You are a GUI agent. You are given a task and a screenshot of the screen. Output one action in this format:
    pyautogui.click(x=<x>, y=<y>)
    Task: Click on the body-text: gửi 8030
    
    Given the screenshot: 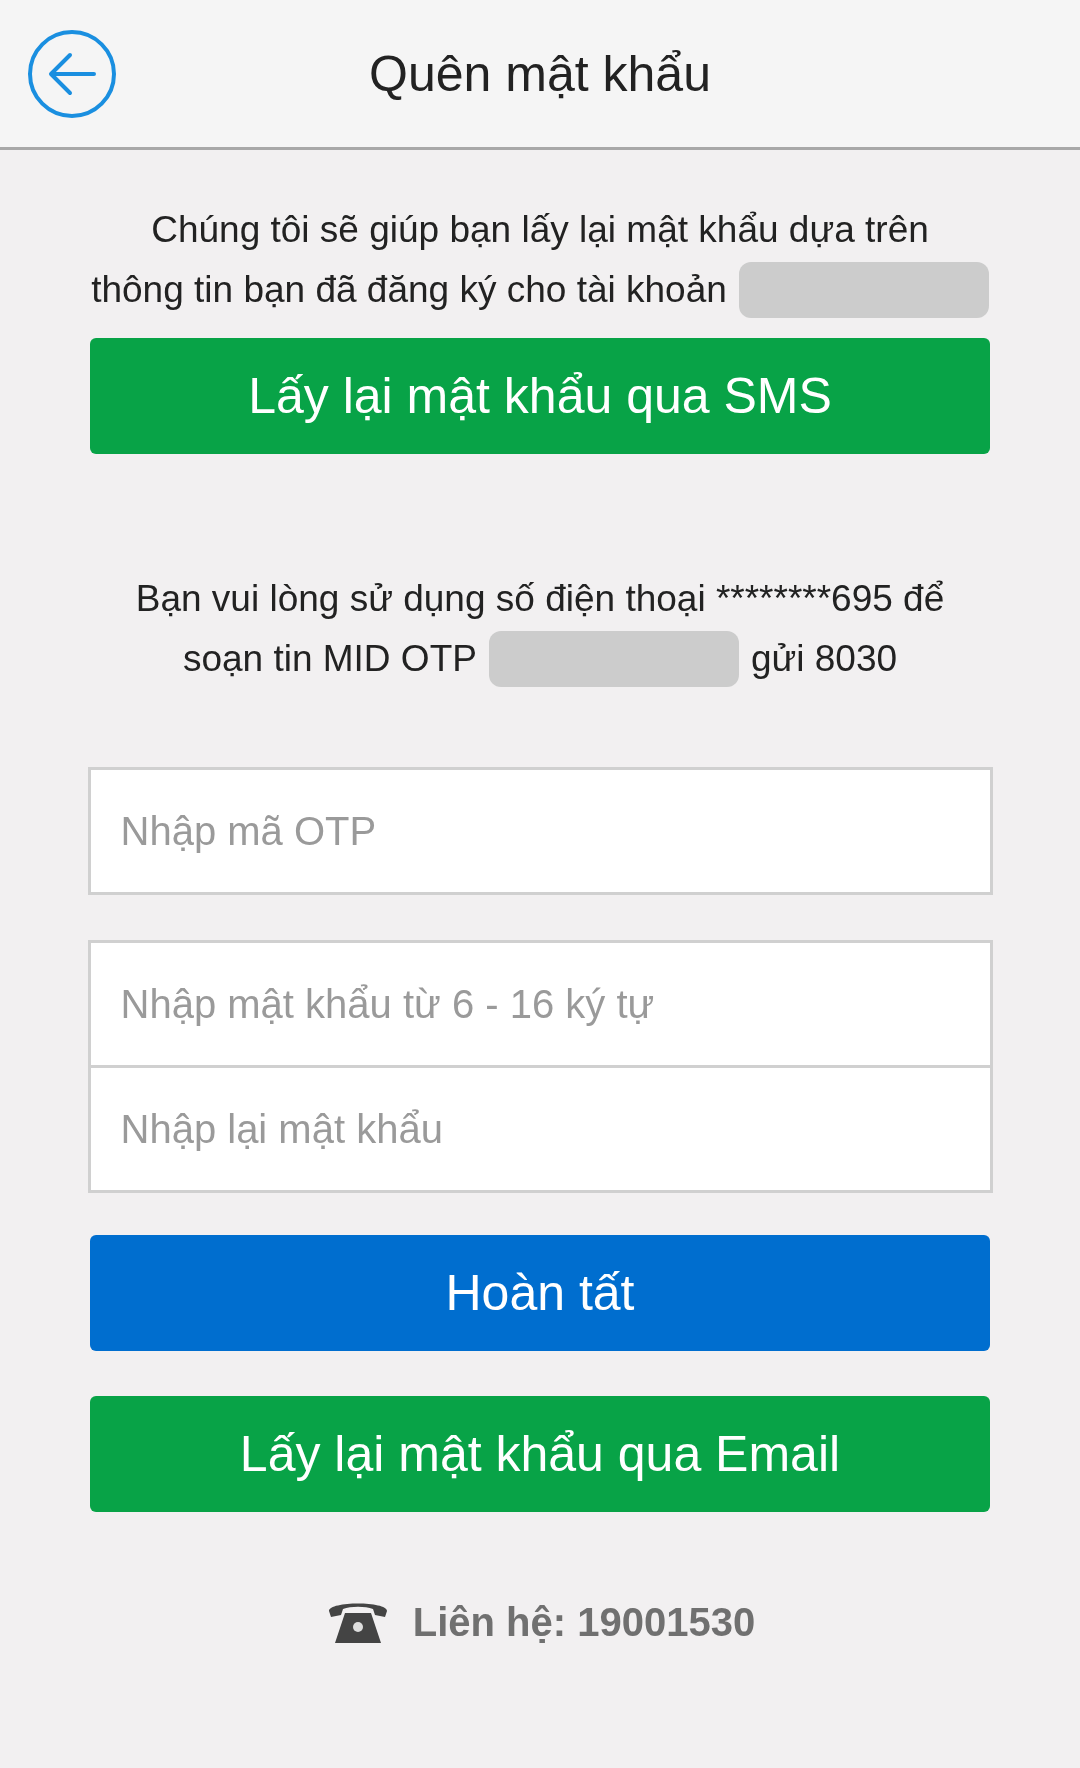 What is the action you would take?
    pyautogui.click(x=824, y=659)
    